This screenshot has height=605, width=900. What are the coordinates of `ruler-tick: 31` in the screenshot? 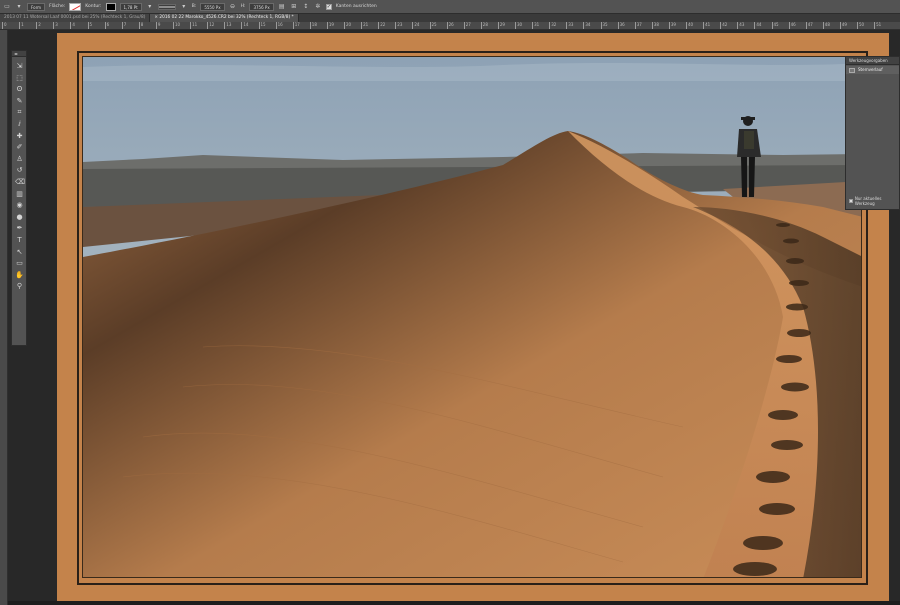 It's located at (535, 25).